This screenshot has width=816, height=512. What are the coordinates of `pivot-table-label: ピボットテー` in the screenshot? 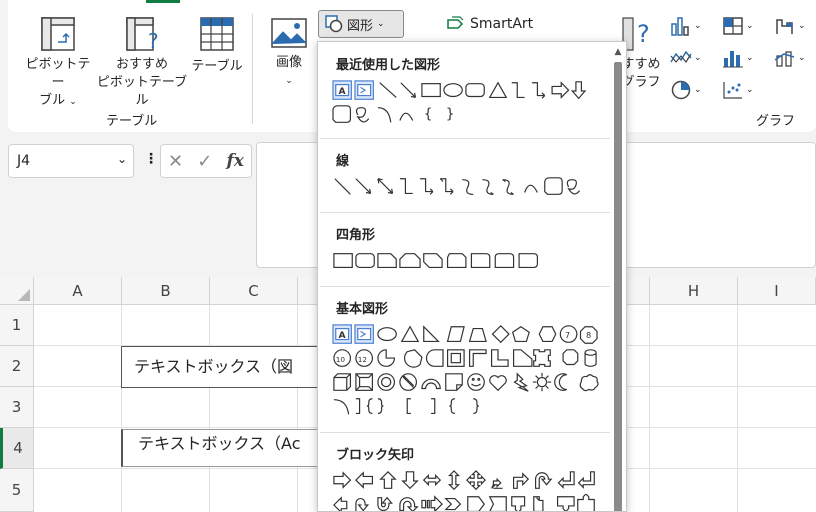 It's located at (58, 73).